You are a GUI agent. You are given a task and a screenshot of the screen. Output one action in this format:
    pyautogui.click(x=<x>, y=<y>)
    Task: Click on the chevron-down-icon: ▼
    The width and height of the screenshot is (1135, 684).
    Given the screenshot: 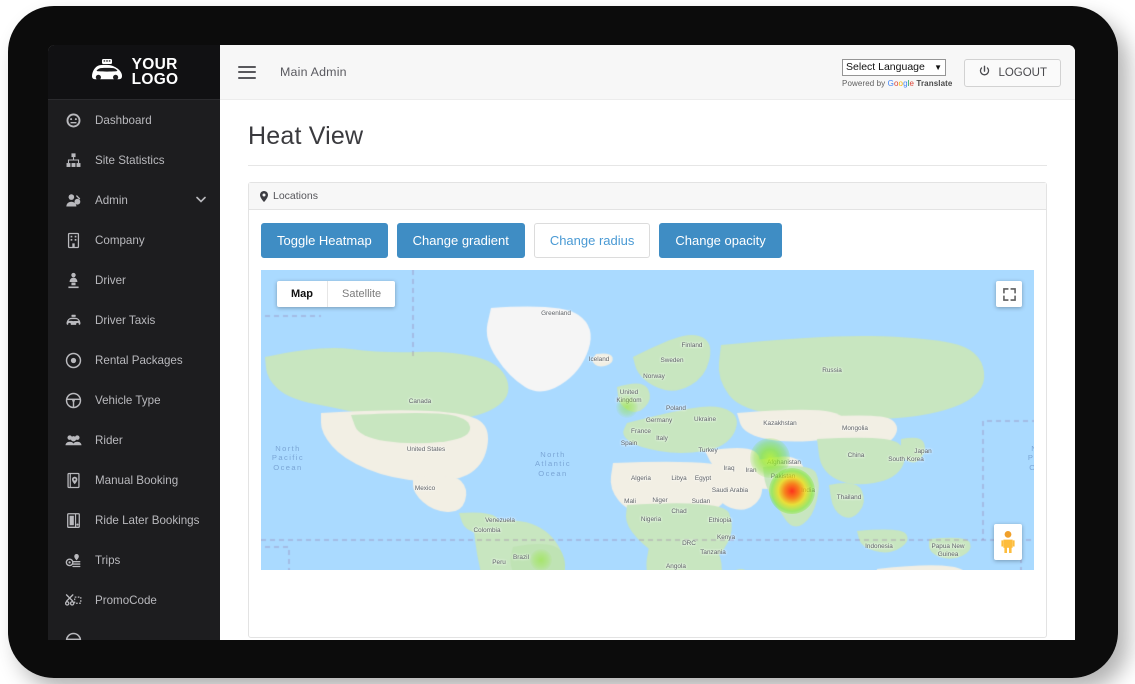 What is the action you would take?
    pyautogui.click(x=938, y=67)
    